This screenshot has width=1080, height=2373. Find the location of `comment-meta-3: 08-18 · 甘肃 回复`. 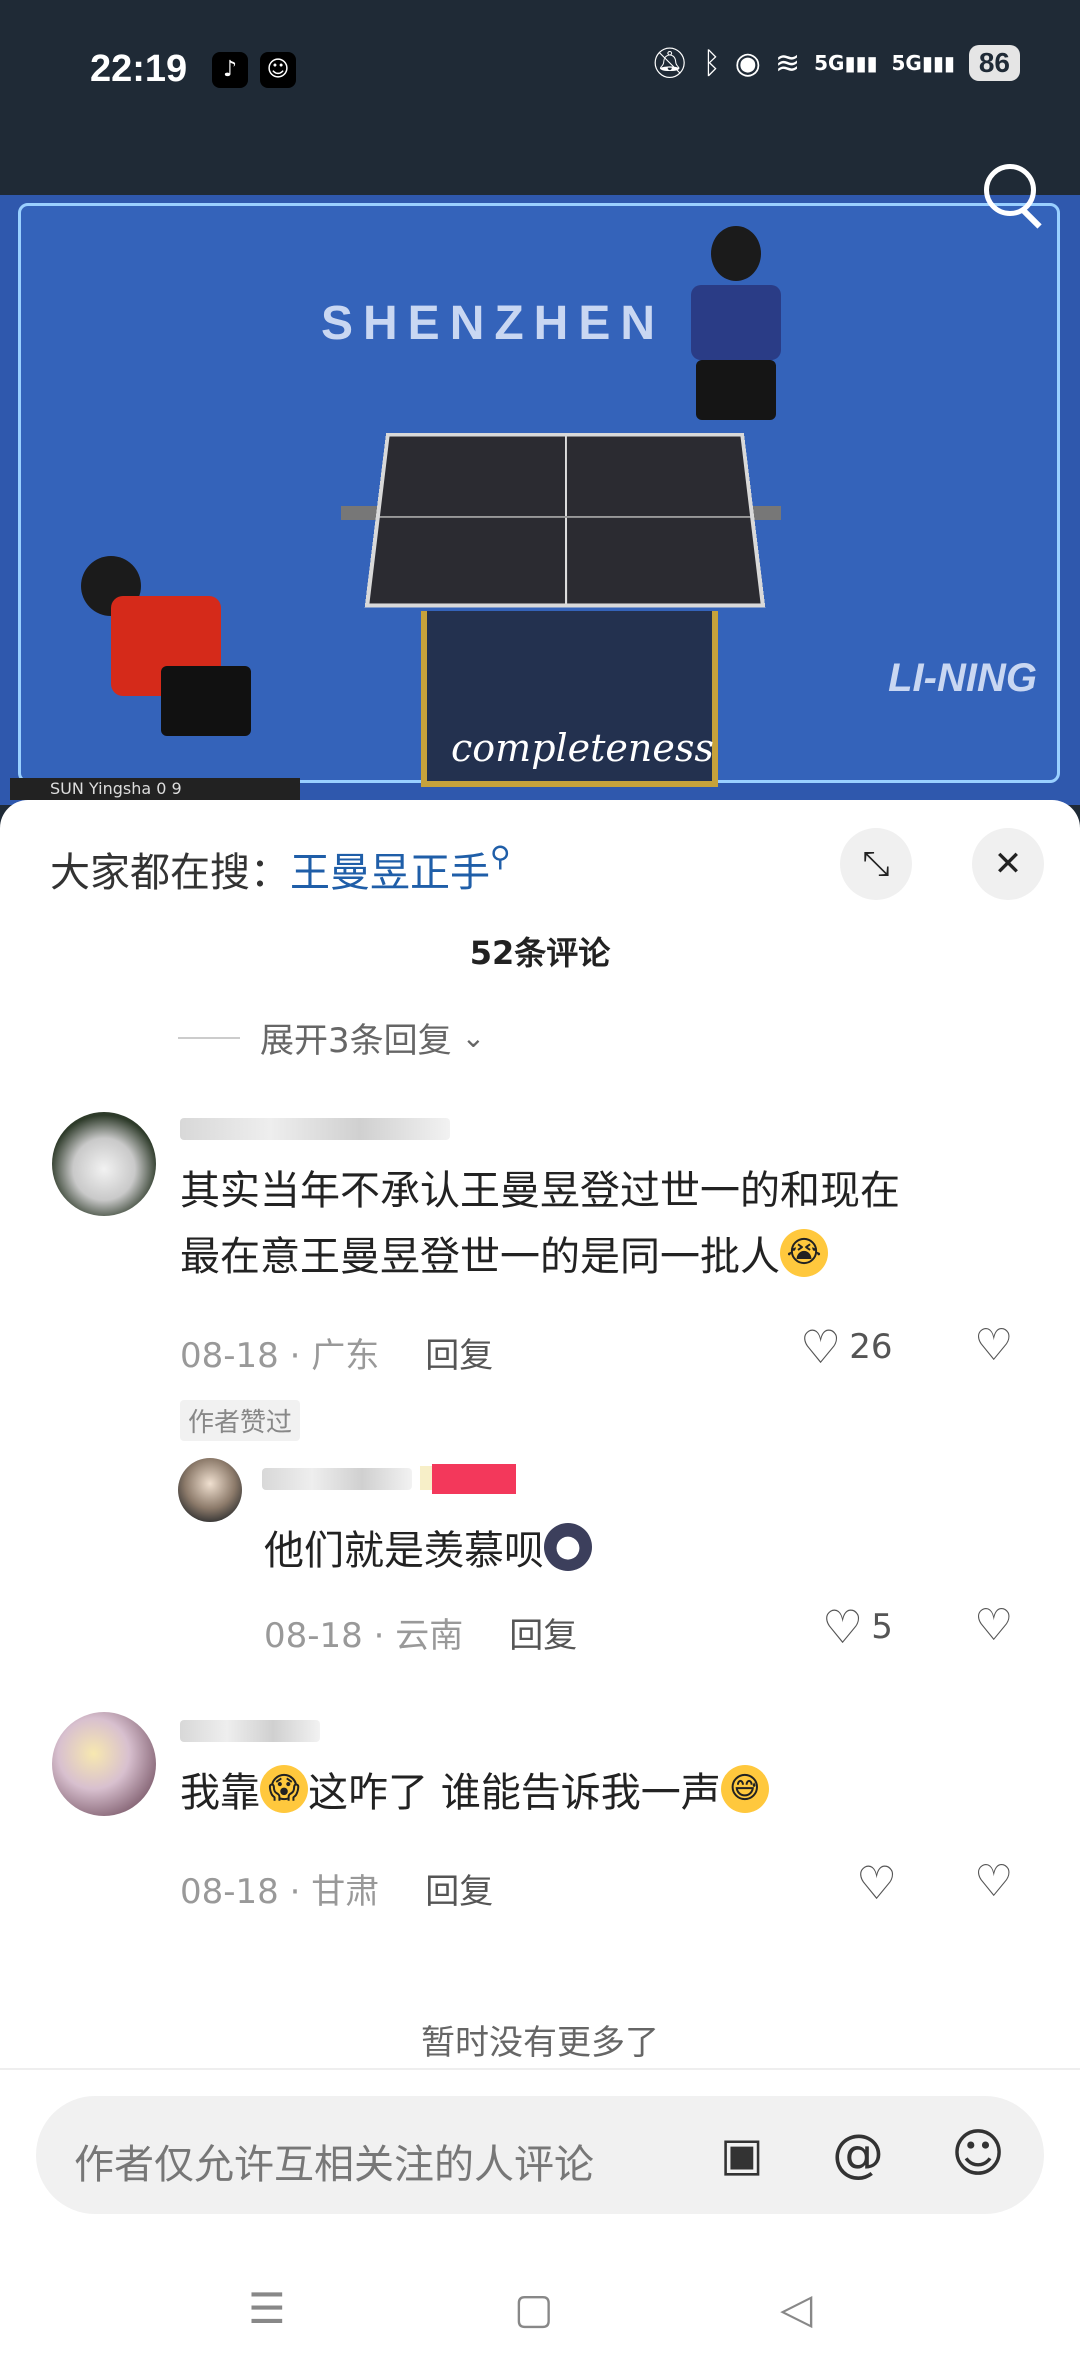

comment-meta-3: 08-18 · 甘肃 回复 is located at coordinates (337, 1892).